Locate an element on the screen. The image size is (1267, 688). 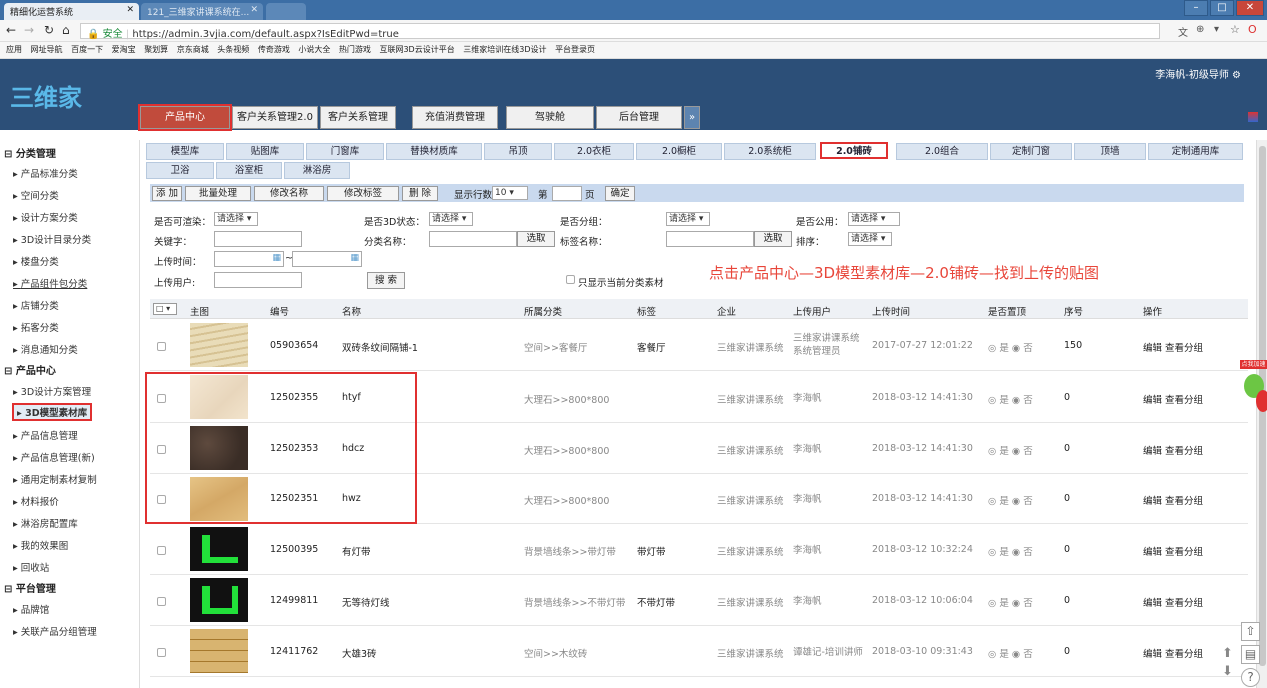
tag-select-button: 选取 is located at coordinates (773, 239).